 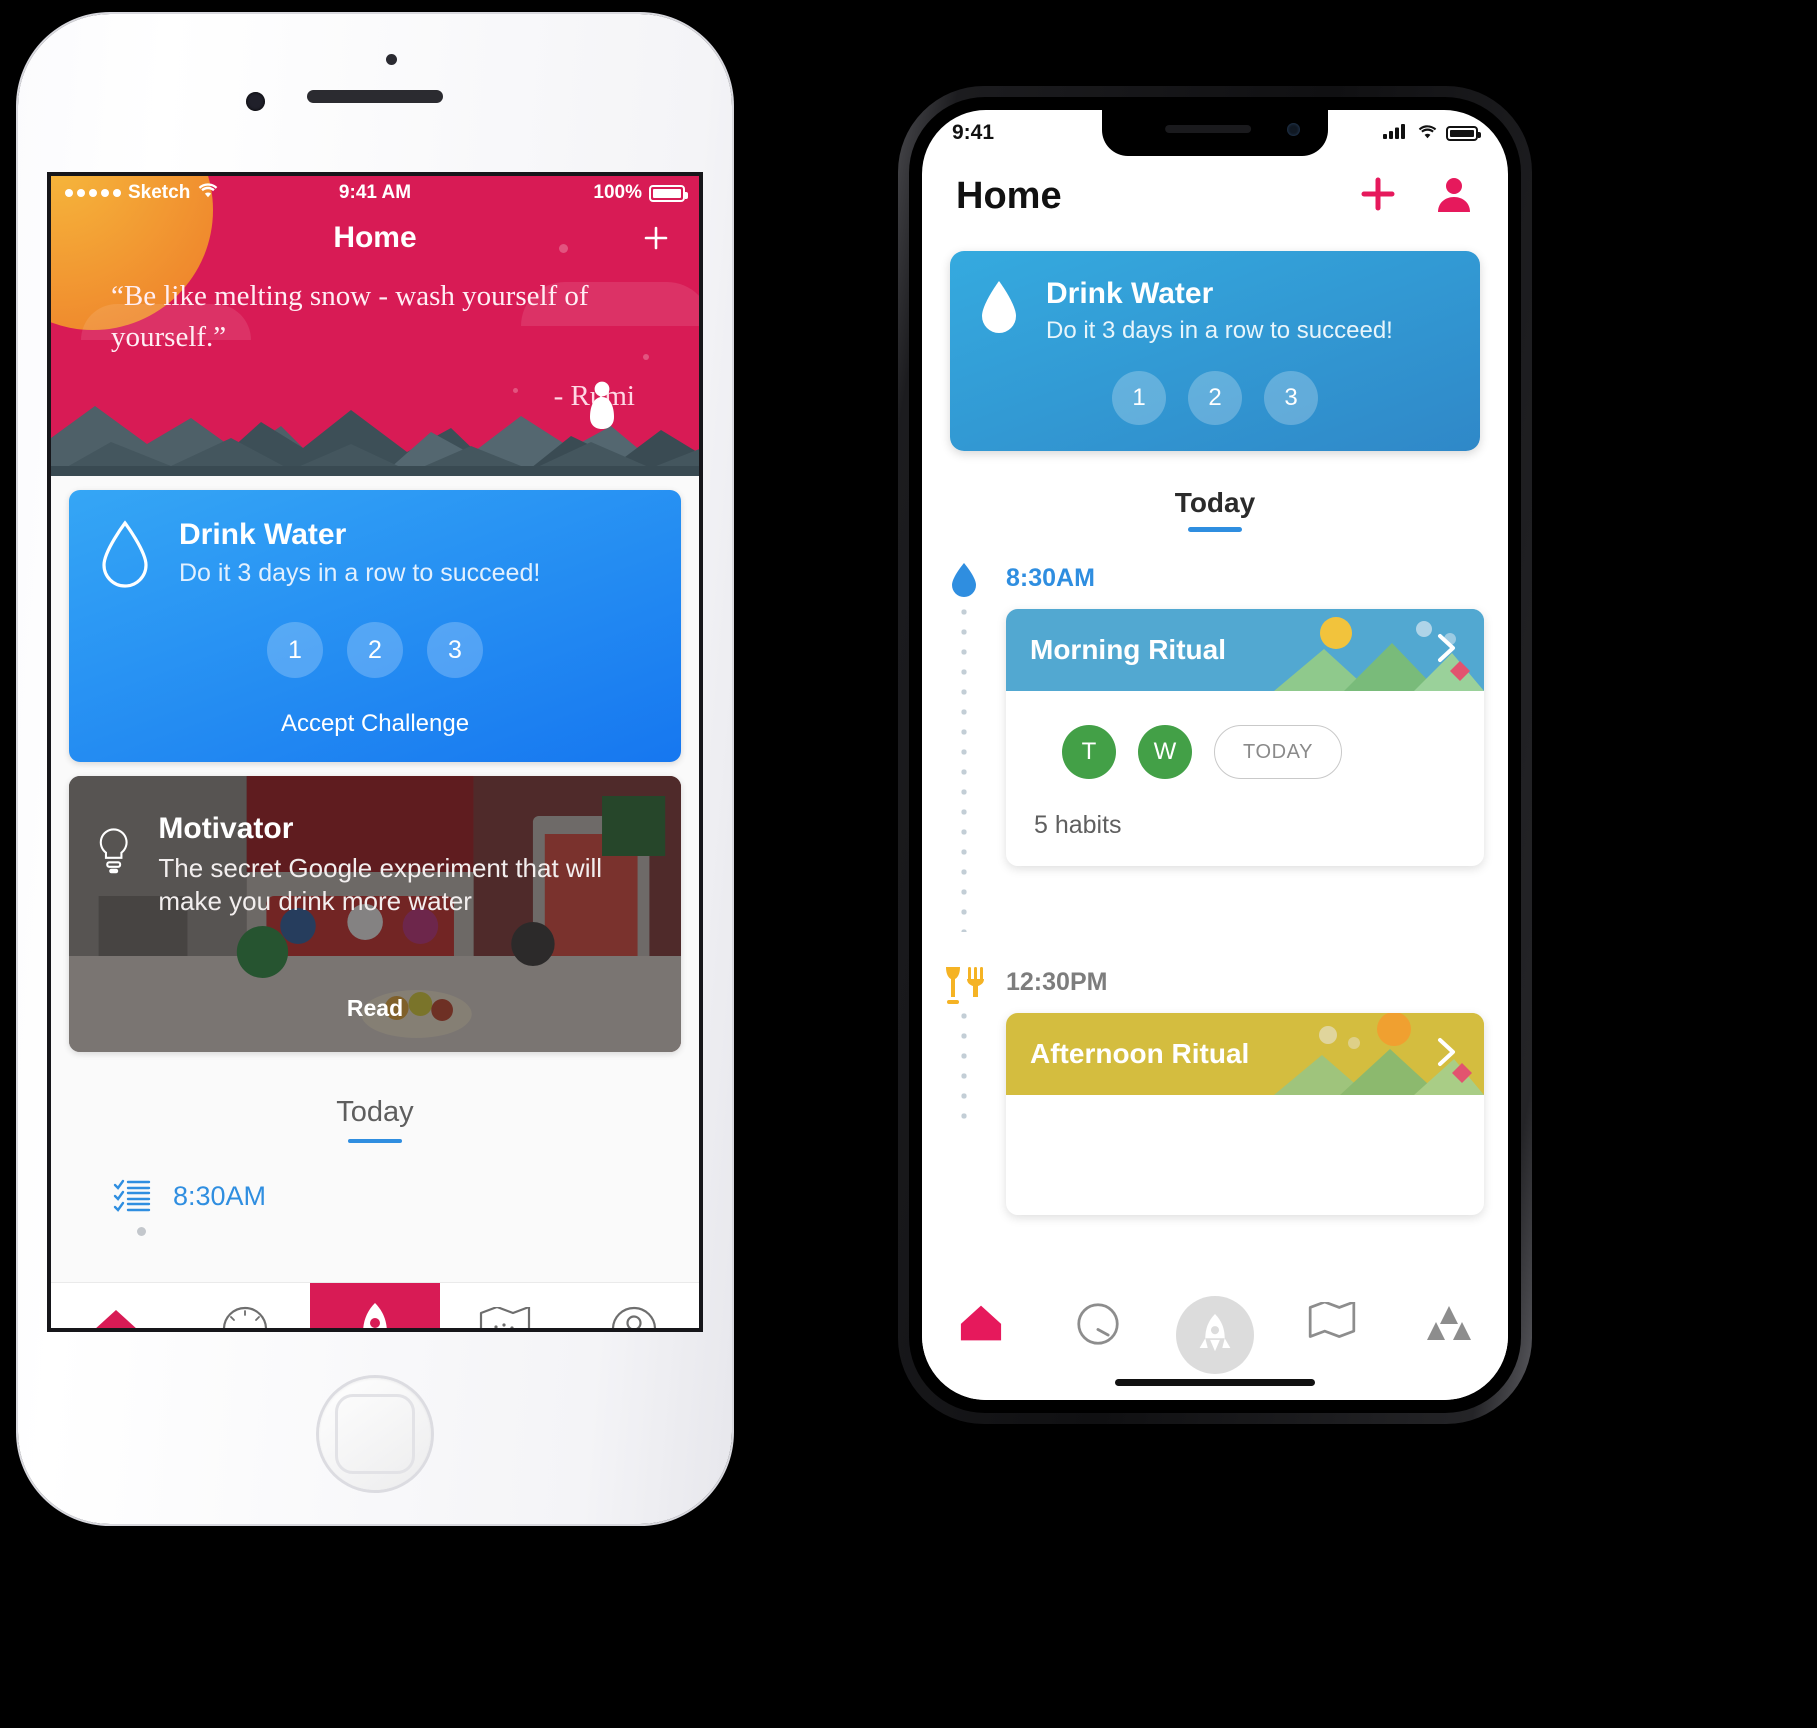 I want to click on status-bar-right: 100%, so click(x=549, y=193).